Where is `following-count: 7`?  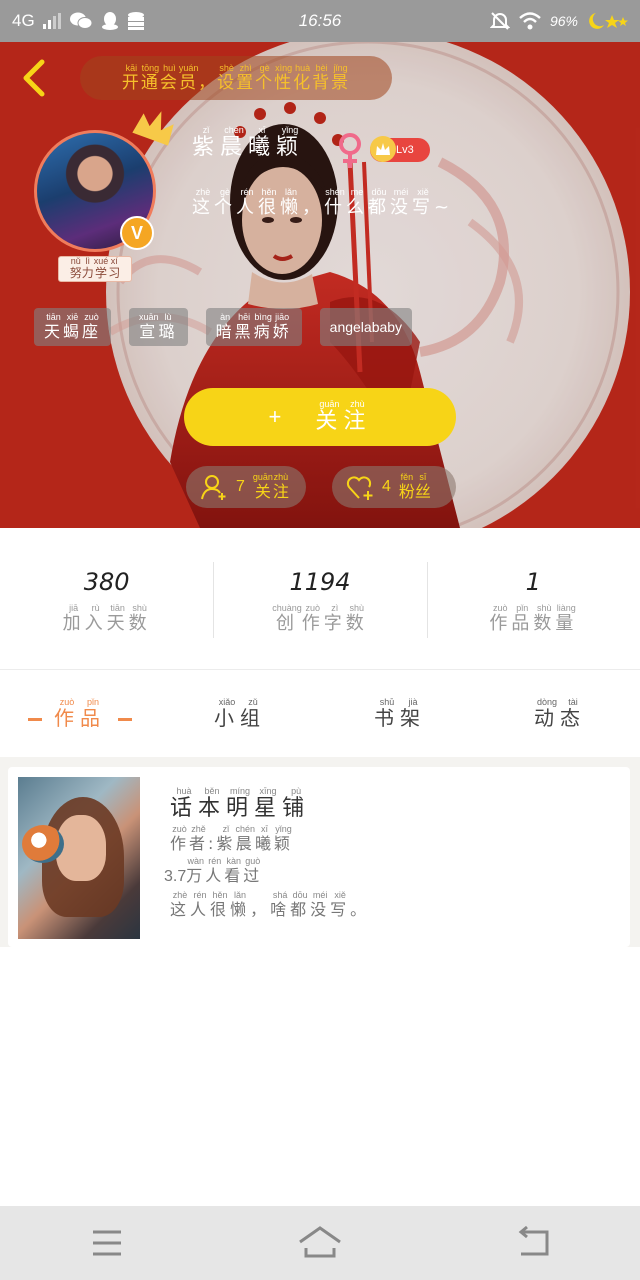
following-count: 7 is located at coordinates (240, 486).